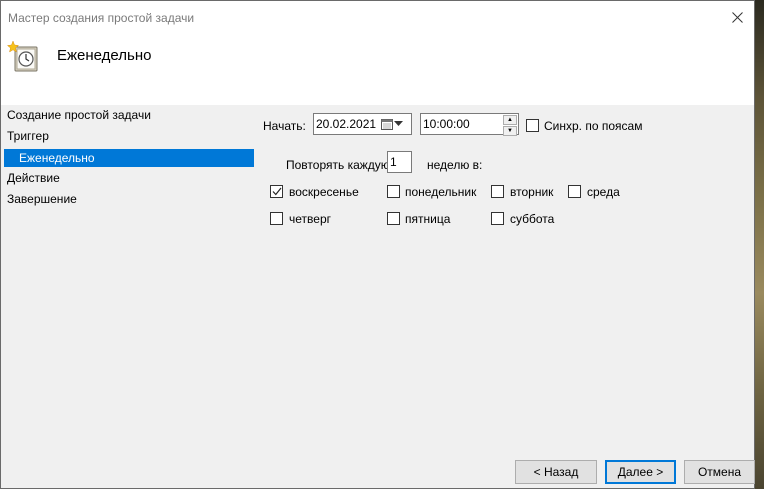 The image size is (764, 489). I want to click on day-saturday-label: суббота, so click(532, 219).